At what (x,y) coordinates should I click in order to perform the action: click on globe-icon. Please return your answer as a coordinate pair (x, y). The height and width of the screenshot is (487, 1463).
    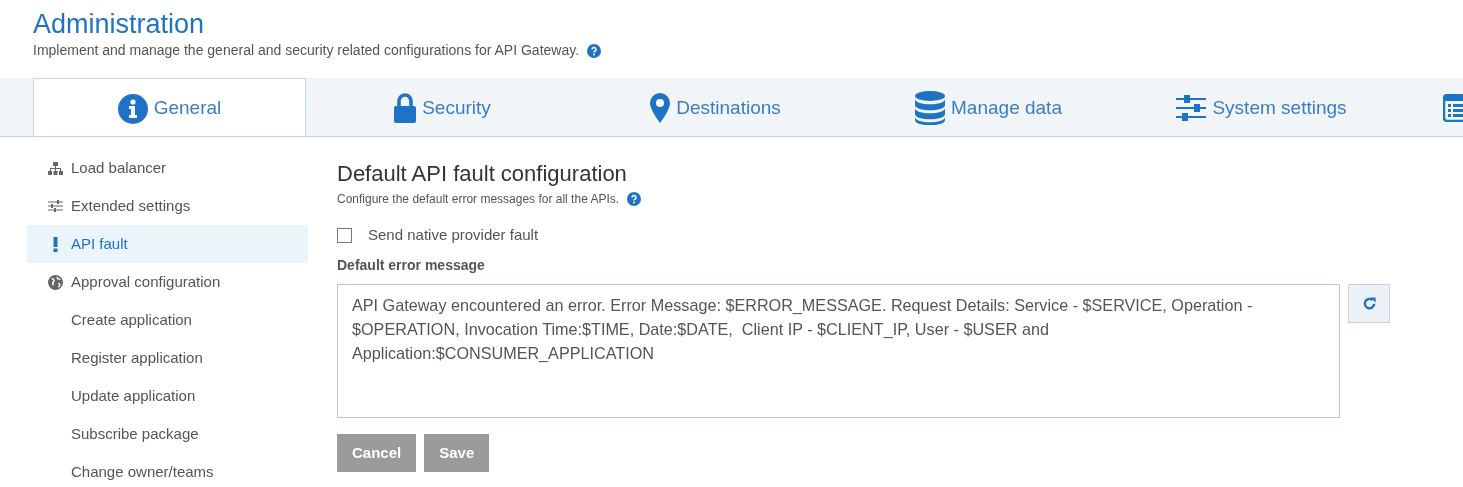
    Looking at the image, I should click on (55, 282).